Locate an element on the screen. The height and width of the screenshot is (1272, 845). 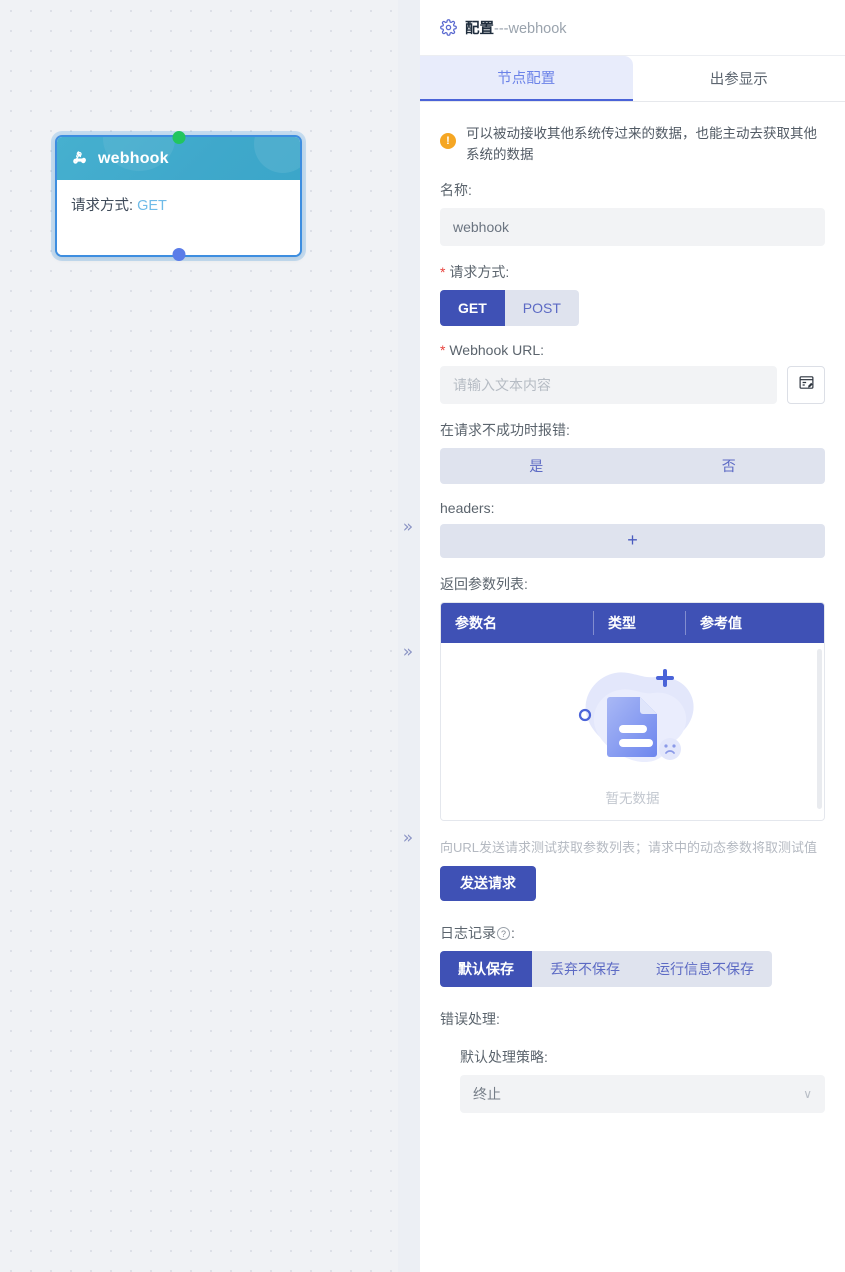
log-option-default-save: 默认保存 is located at coordinates (486, 968).